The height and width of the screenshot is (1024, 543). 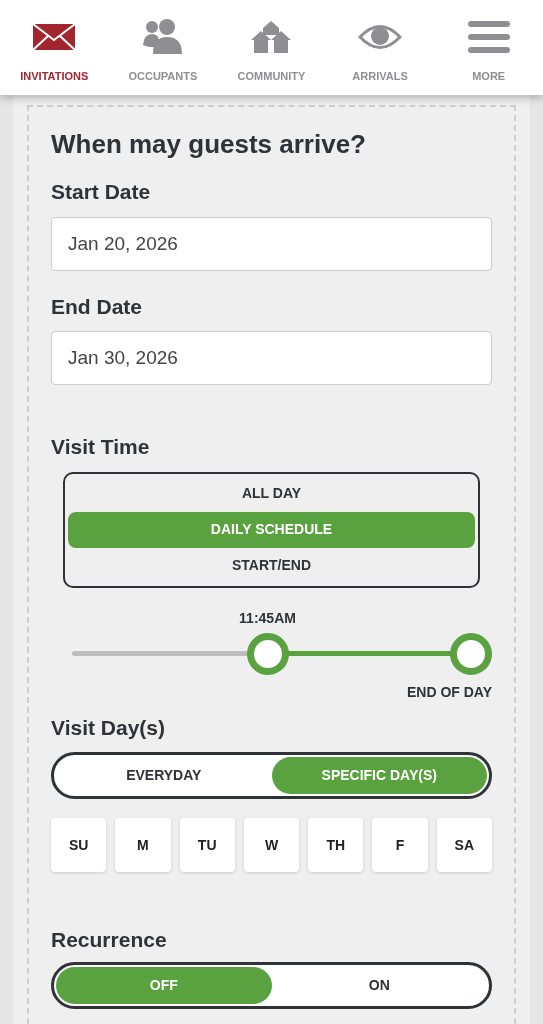 I want to click on slider-value: 11:45AM, so click(x=267, y=618).